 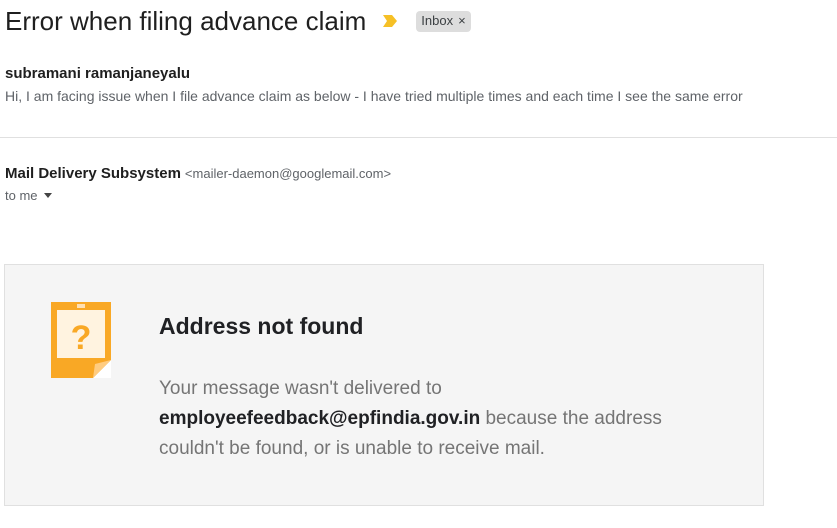 What do you see at coordinates (198, 195) in the screenshot?
I see `recipient-details-toggle: to me` at bounding box center [198, 195].